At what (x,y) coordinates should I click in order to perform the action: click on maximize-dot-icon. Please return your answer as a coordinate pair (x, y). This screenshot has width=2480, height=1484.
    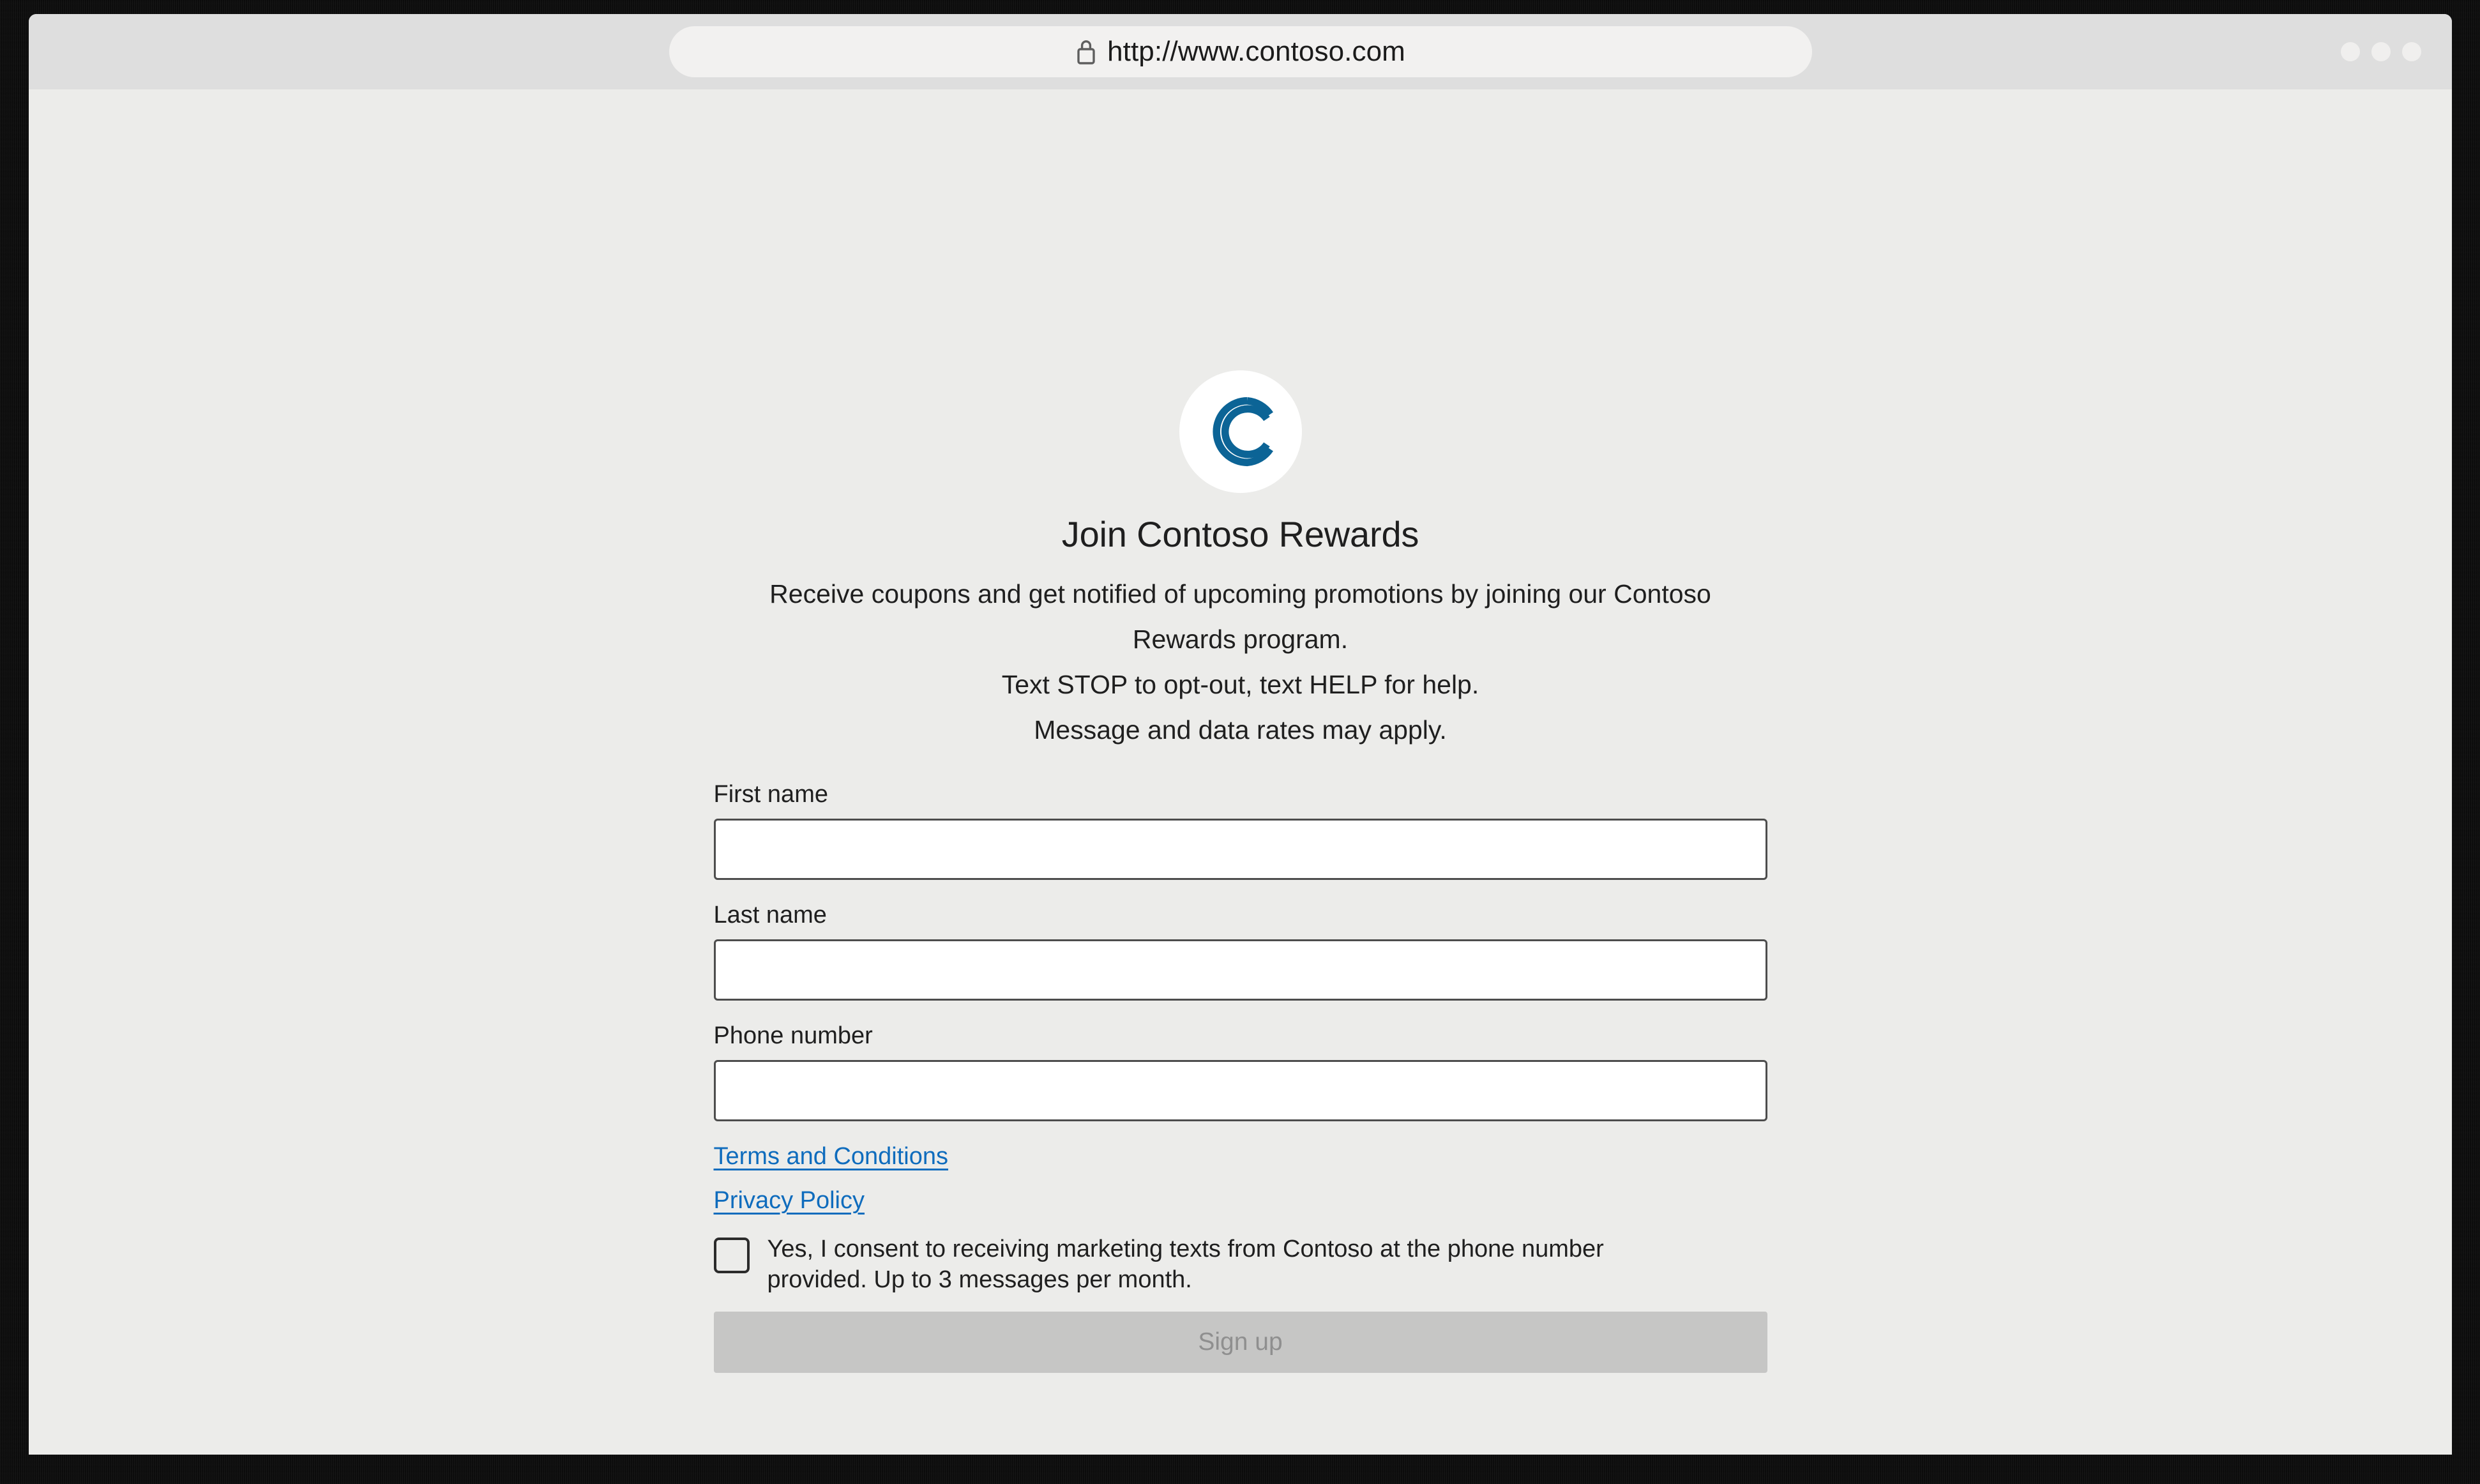
    Looking at the image, I should click on (2381, 51).